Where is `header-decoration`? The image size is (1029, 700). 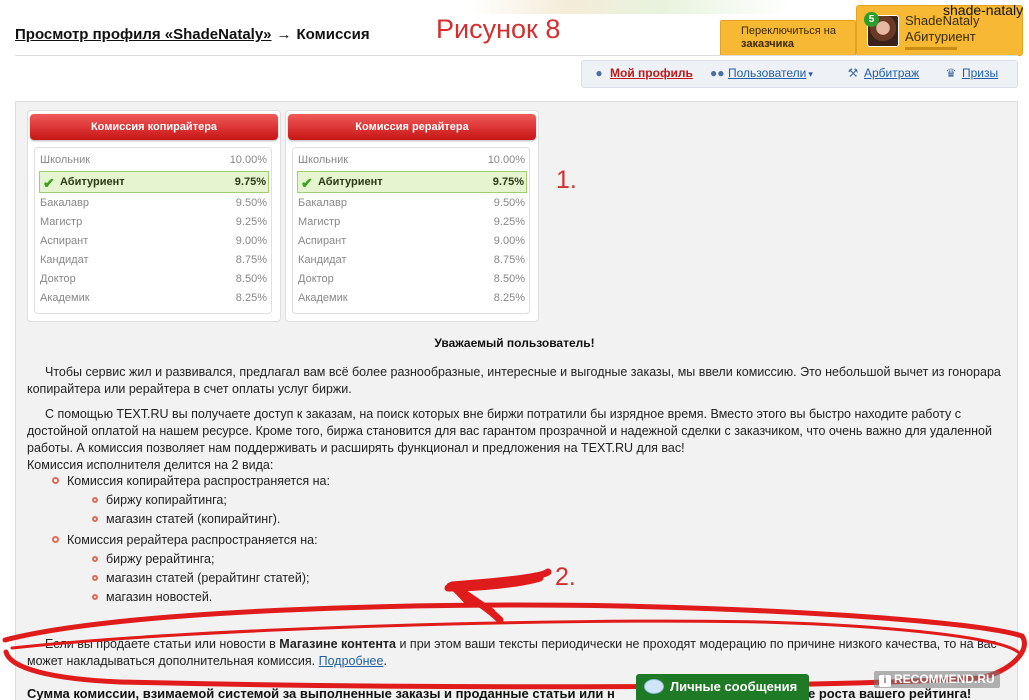
header-decoration is located at coordinates (630, 7).